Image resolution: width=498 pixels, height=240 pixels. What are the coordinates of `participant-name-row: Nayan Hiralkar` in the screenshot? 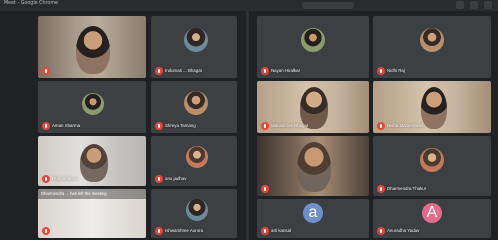 It's located at (280, 71).